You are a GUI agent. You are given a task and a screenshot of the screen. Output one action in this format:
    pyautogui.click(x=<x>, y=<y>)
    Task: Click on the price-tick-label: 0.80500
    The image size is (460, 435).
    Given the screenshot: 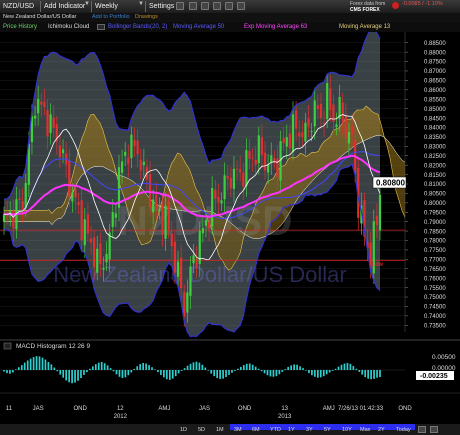 What is the action you would take?
    pyautogui.click(x=435, y=195)
    